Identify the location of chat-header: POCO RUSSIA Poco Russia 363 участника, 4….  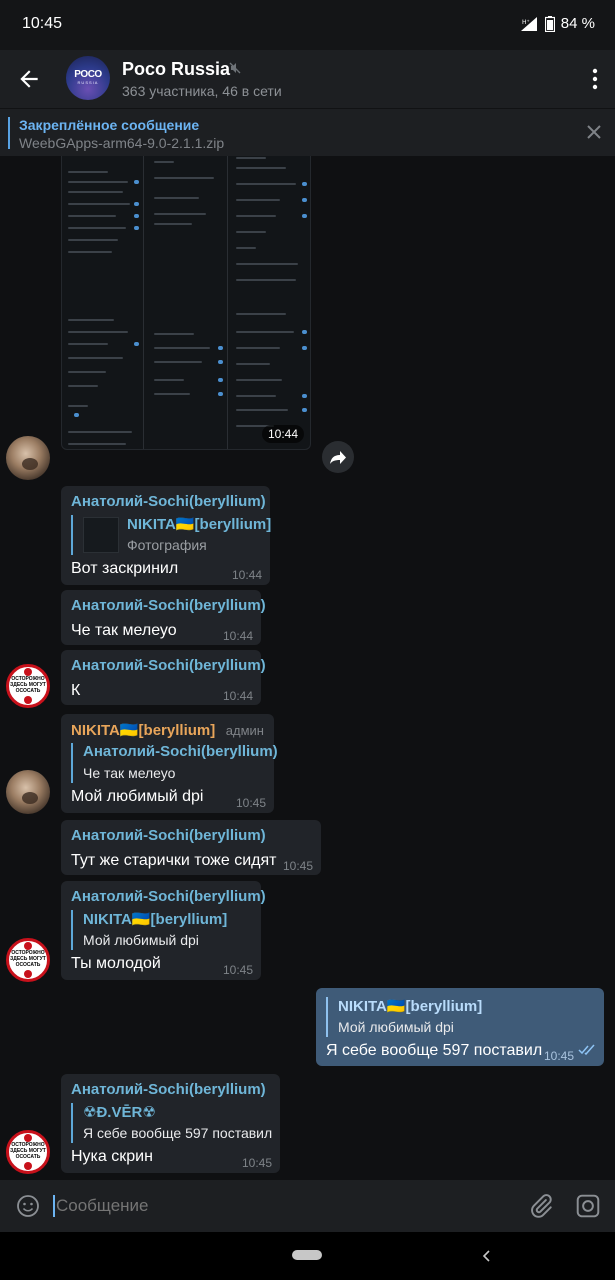
(307, 79).